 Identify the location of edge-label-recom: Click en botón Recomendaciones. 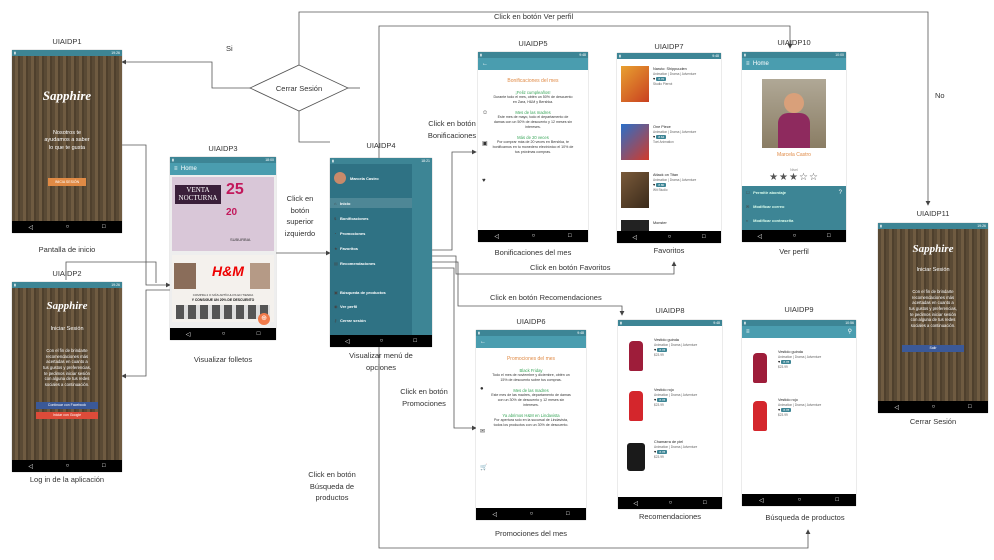
(546, 297).